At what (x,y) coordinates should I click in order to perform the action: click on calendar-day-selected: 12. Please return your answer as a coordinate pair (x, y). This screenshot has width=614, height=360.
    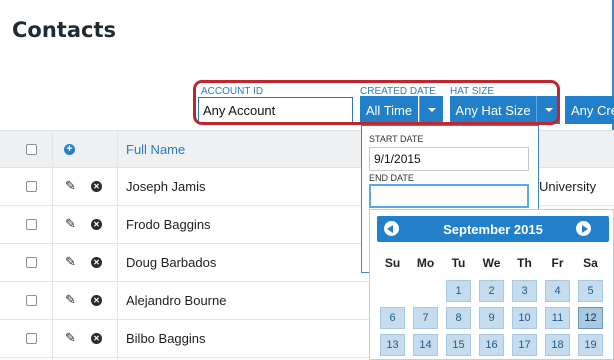
    Looking at the image, I should click on (590, 318).